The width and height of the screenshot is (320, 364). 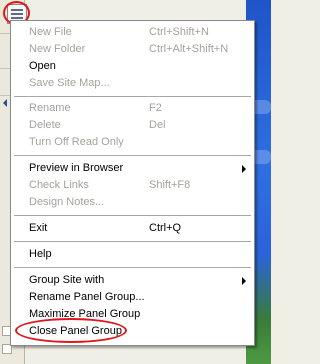 I want to click on menu-item-delete: Delete Del, so click(x=132, y=125).